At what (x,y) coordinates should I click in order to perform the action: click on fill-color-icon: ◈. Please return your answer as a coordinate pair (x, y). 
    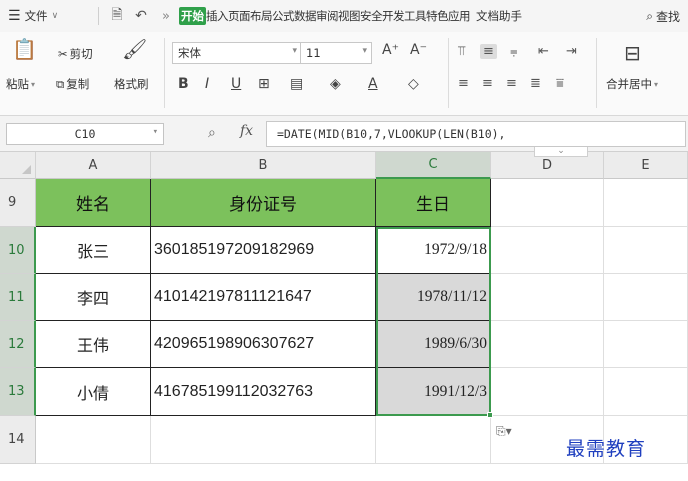
    Looking at the image, I should click on (335, 84).